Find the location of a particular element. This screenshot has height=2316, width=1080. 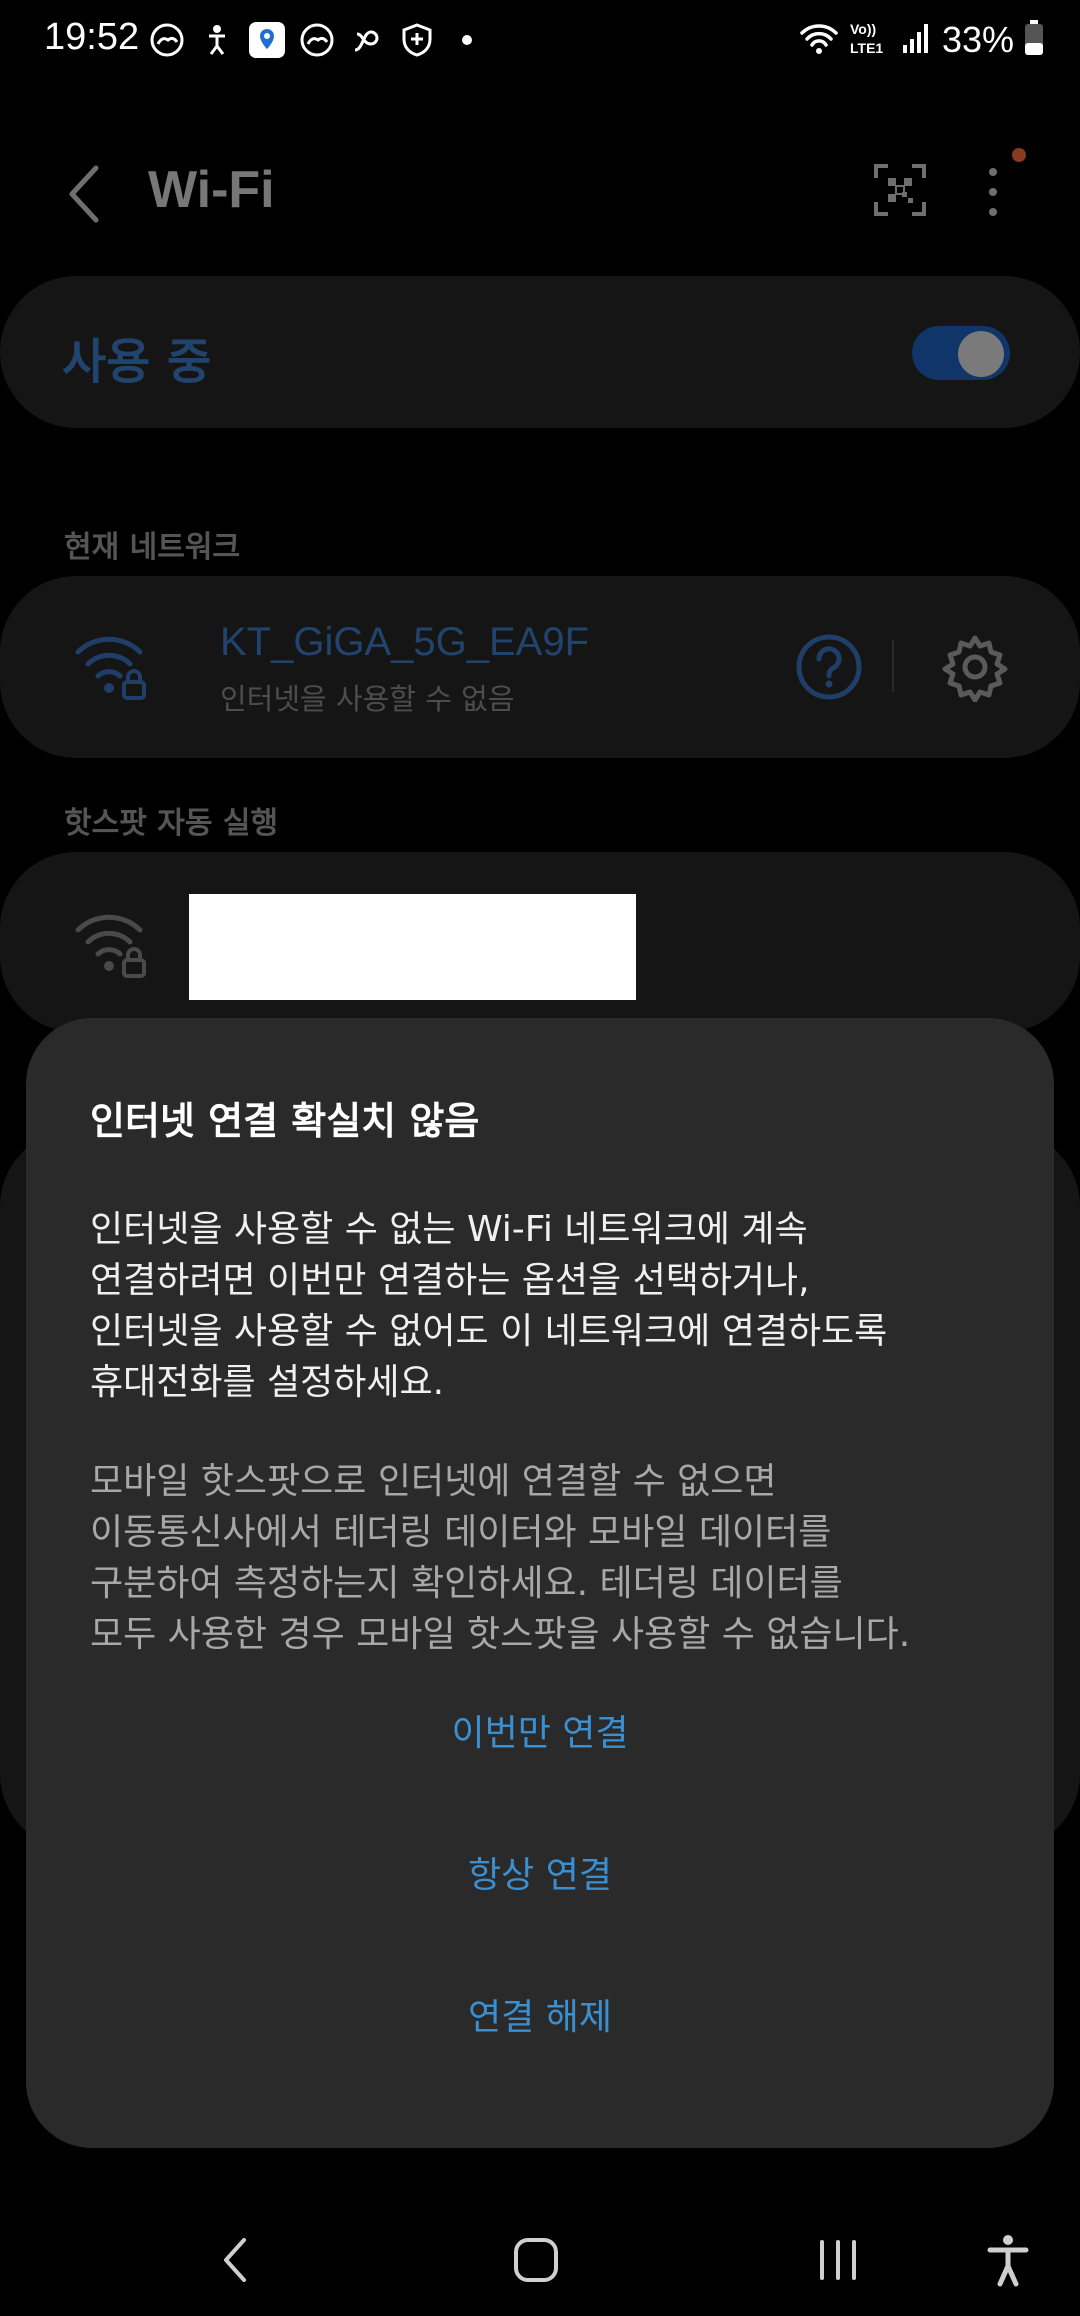

accessibility-icon is located at coordinates (1008, 2260).